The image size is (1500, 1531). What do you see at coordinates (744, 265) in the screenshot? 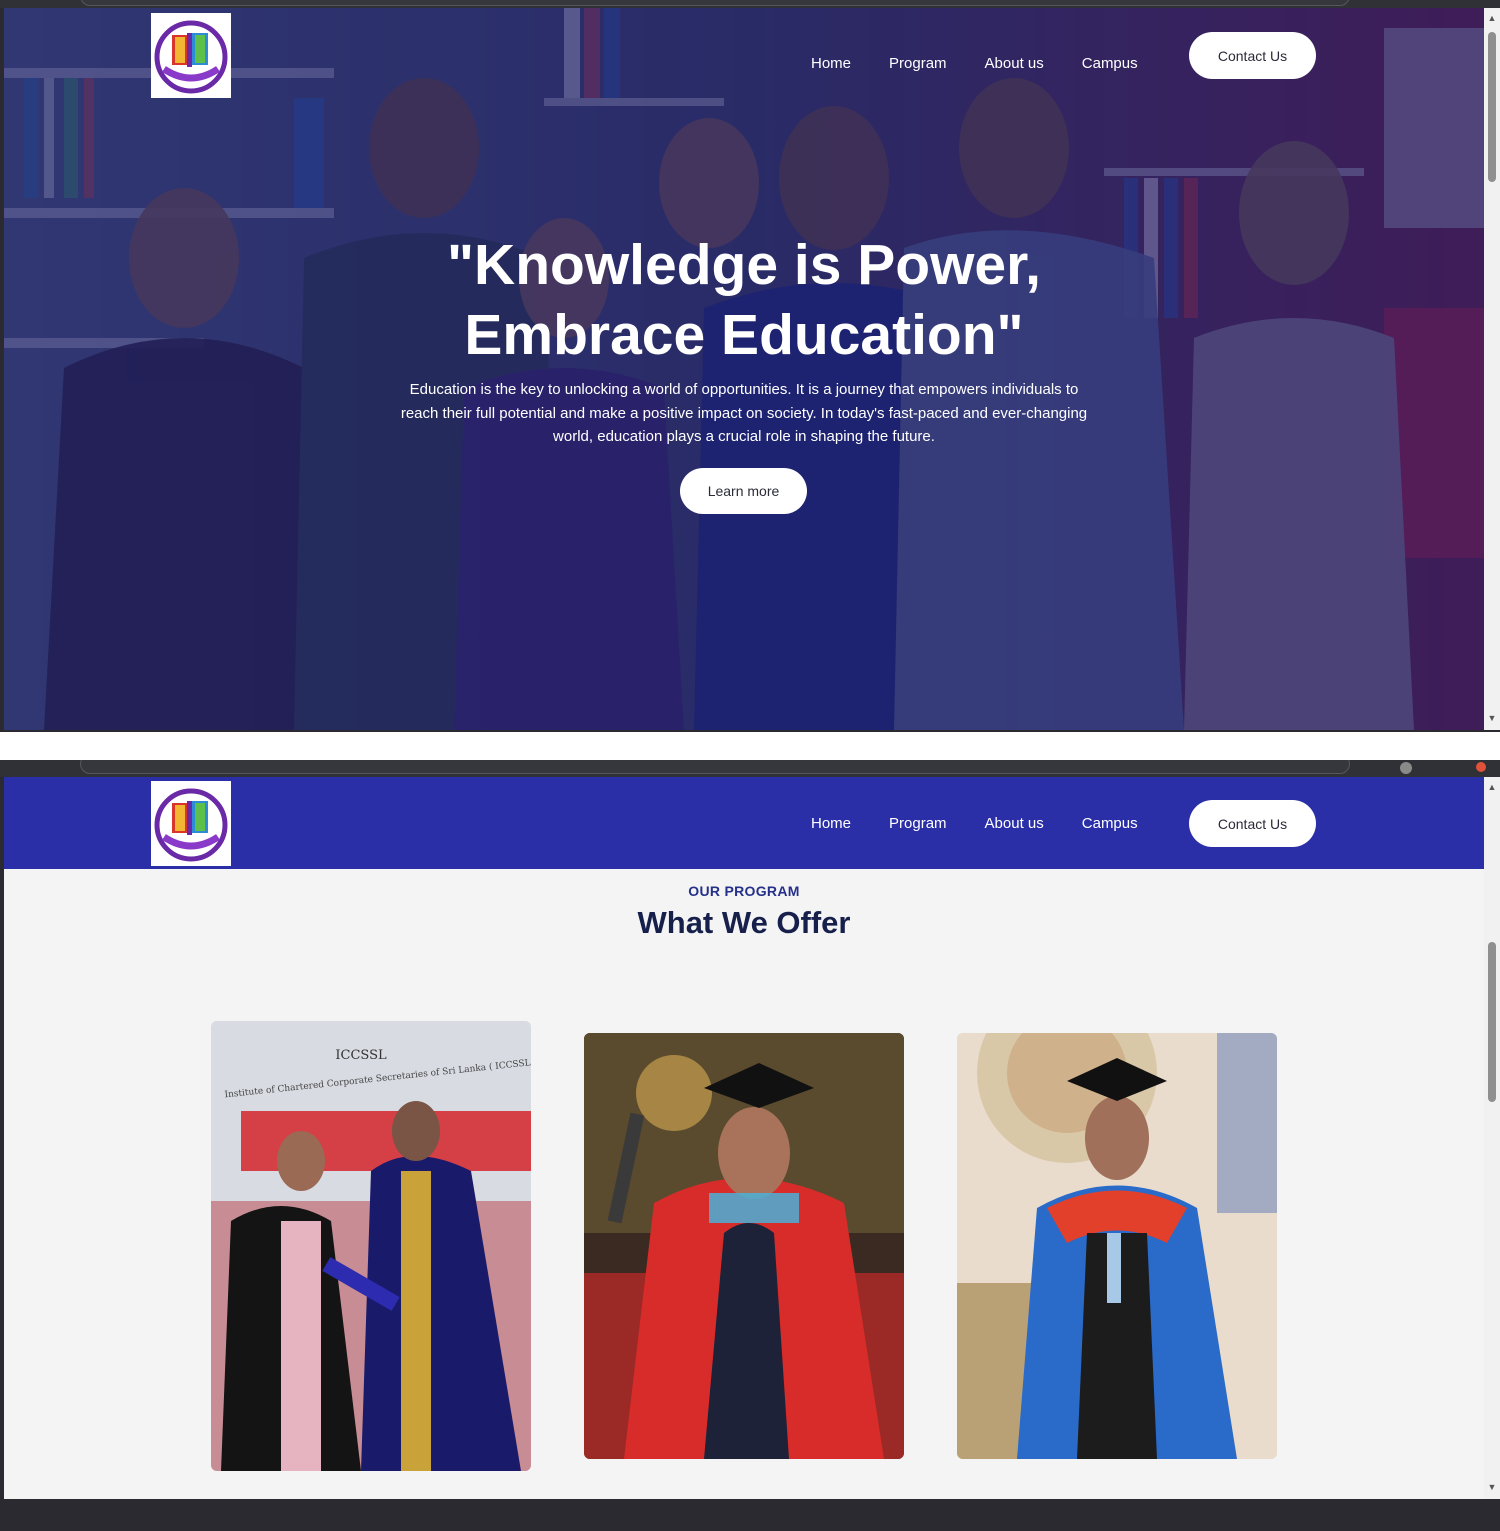
I see `hero-title-line1: "Knowledge is Power,` at bounding box center [744, 265].